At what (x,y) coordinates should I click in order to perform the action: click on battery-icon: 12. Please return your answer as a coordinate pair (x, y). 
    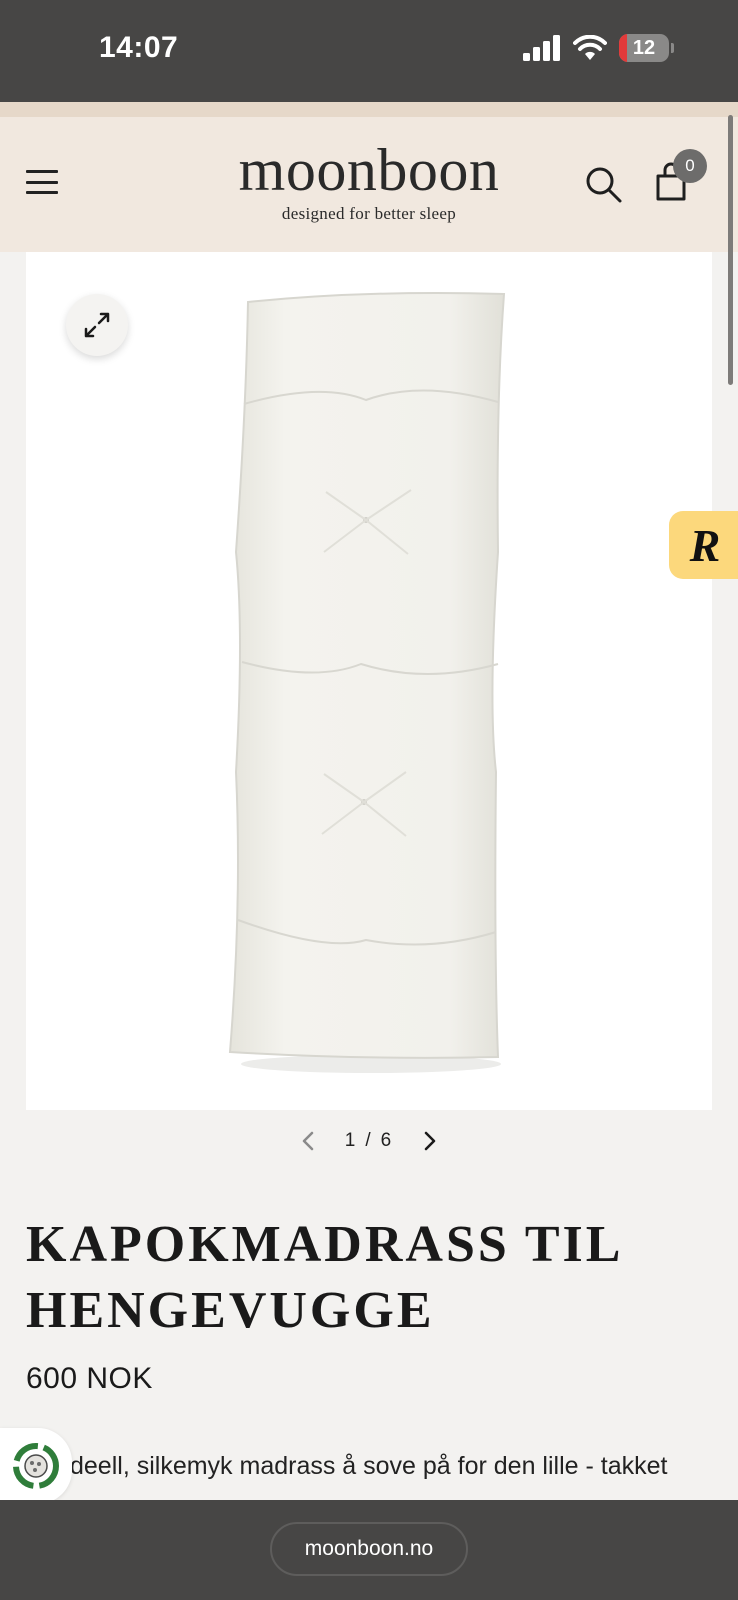
    Looking at the image, I should click on (646, 48).